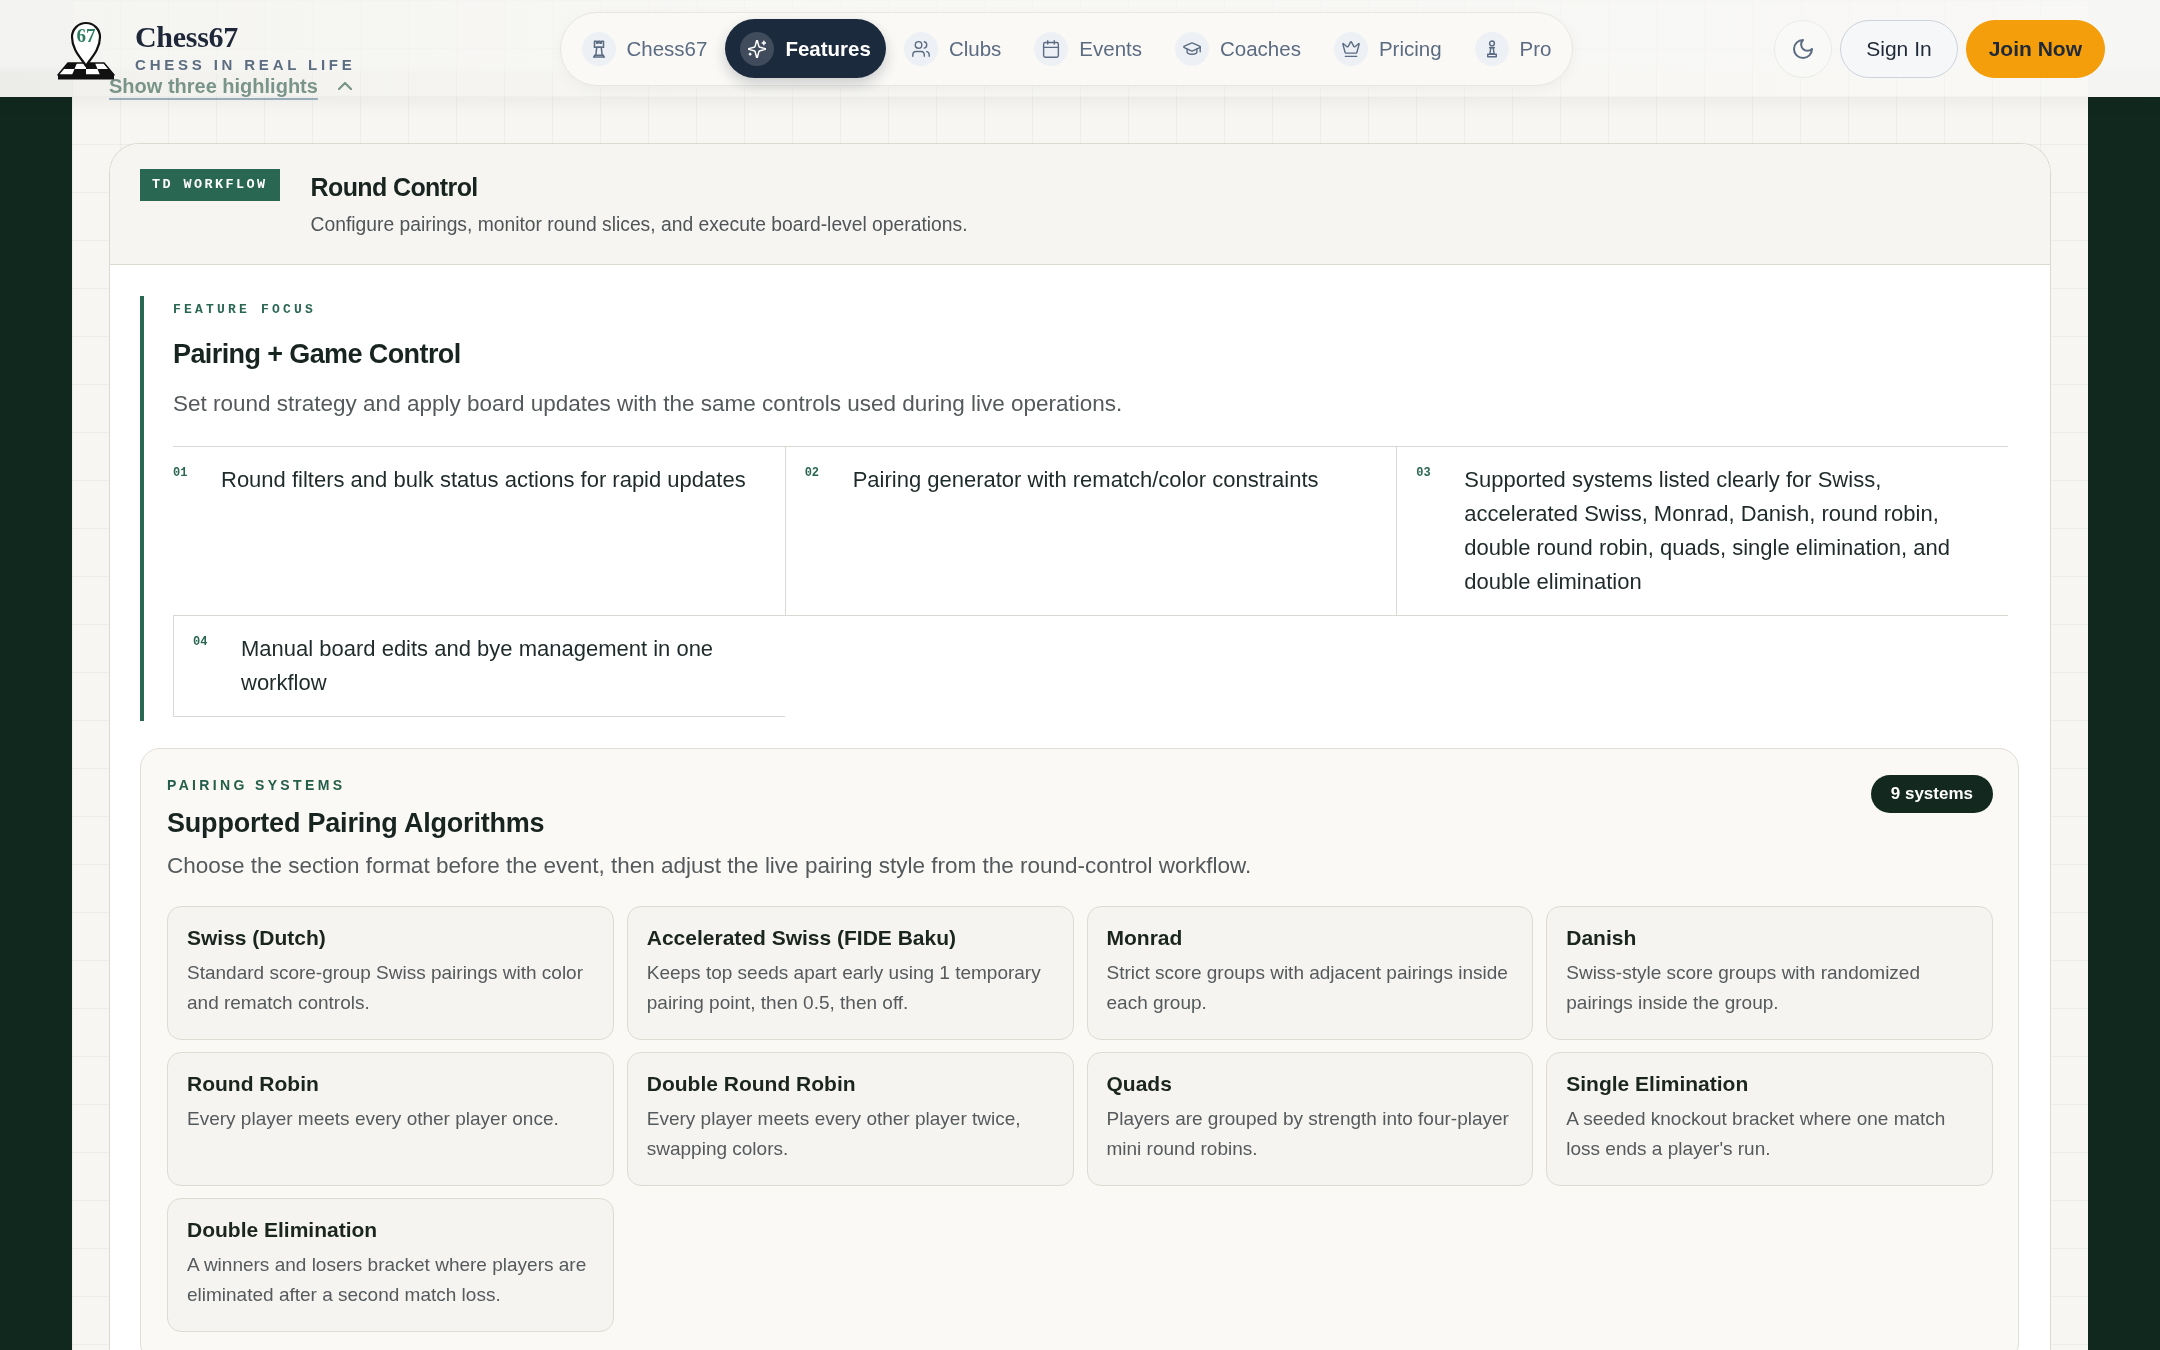 The height and width of the screenshot is (1350, 2160). What do you see at coordinates (757, 48) in the screenshot?
I see `sparkles-icon` at bounding box center [757, 48].